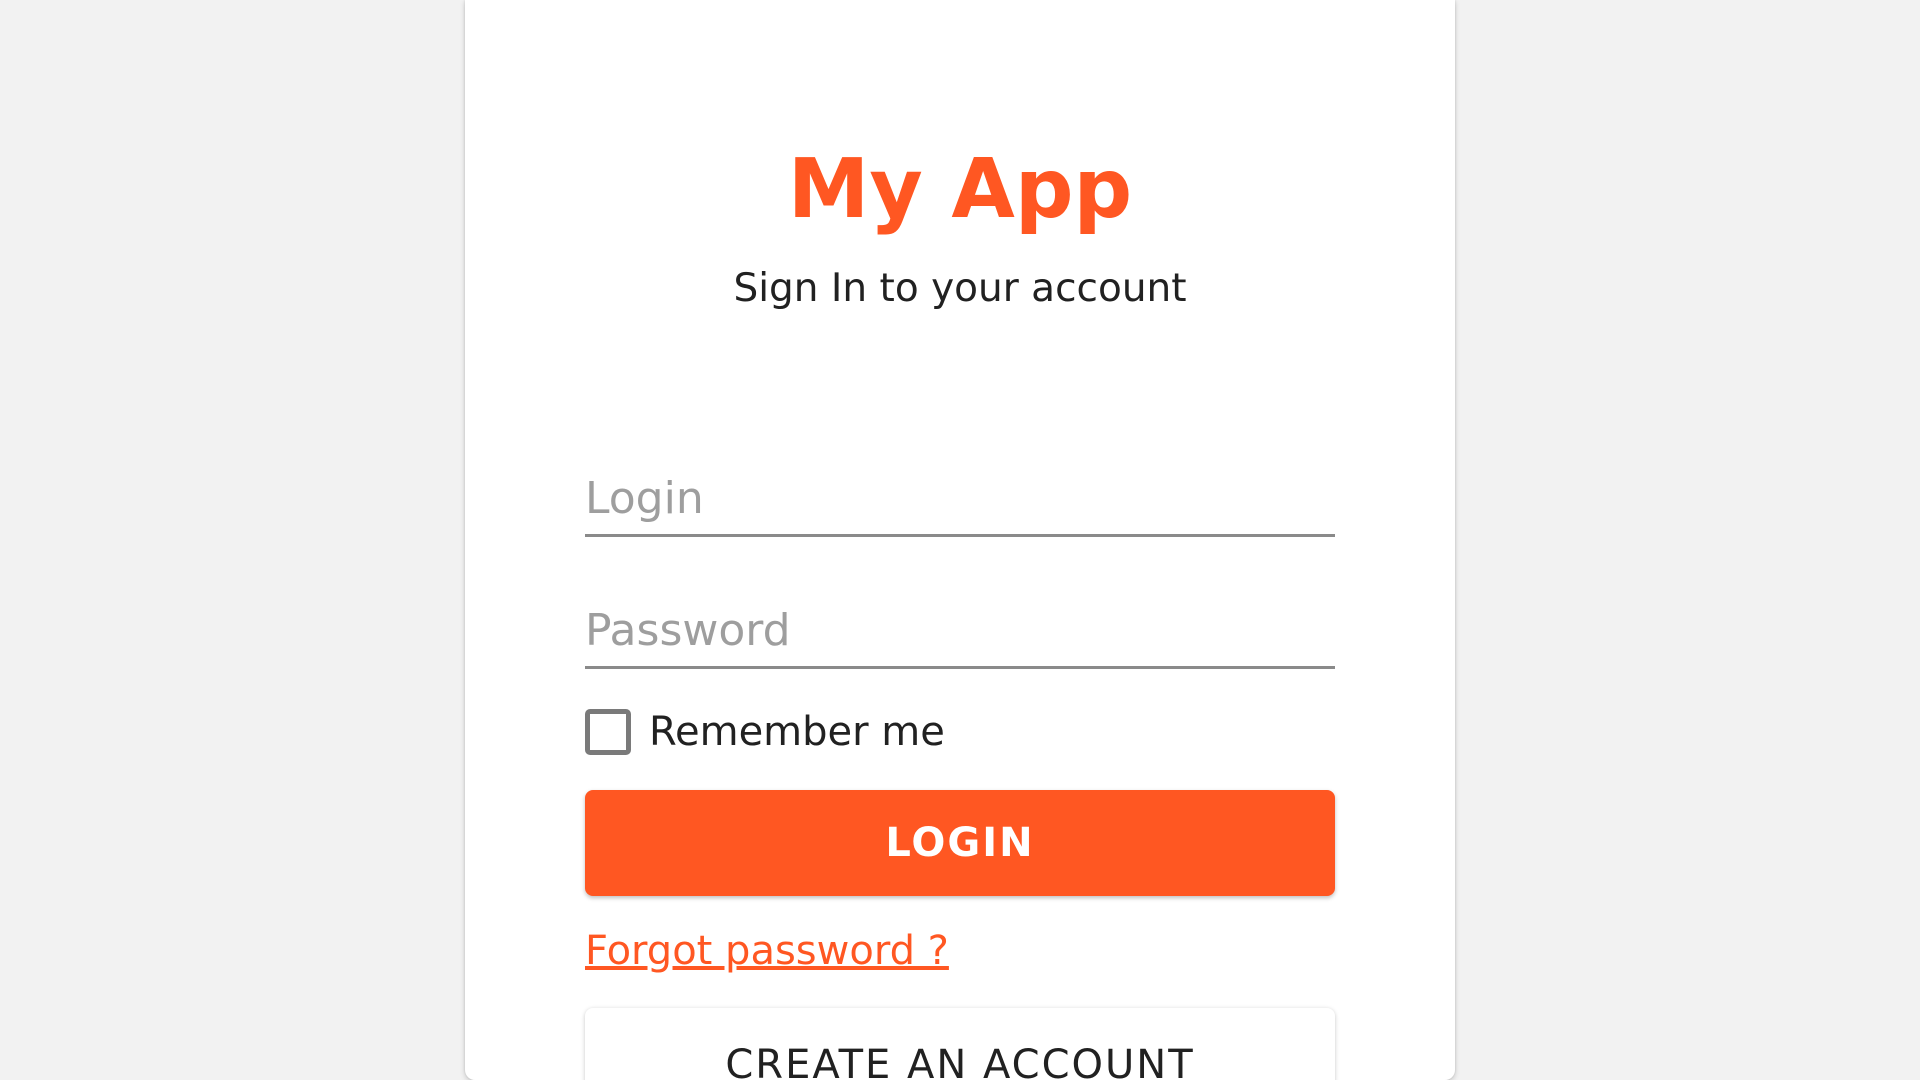 This screenshot has width=1920, height=1080. Describe the element at coordinates (767, 951) in the screenshot. I see `forgot-password-link: Forgot password ?` at that location.